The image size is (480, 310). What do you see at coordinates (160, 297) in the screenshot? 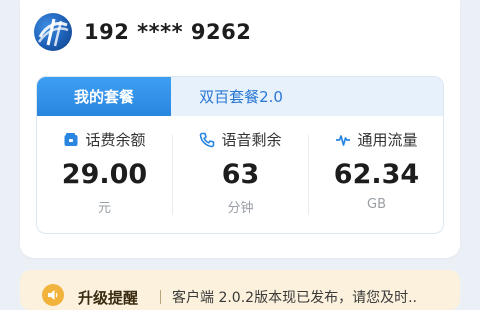
I see `notice-separator` at bounding box center [160, 297].